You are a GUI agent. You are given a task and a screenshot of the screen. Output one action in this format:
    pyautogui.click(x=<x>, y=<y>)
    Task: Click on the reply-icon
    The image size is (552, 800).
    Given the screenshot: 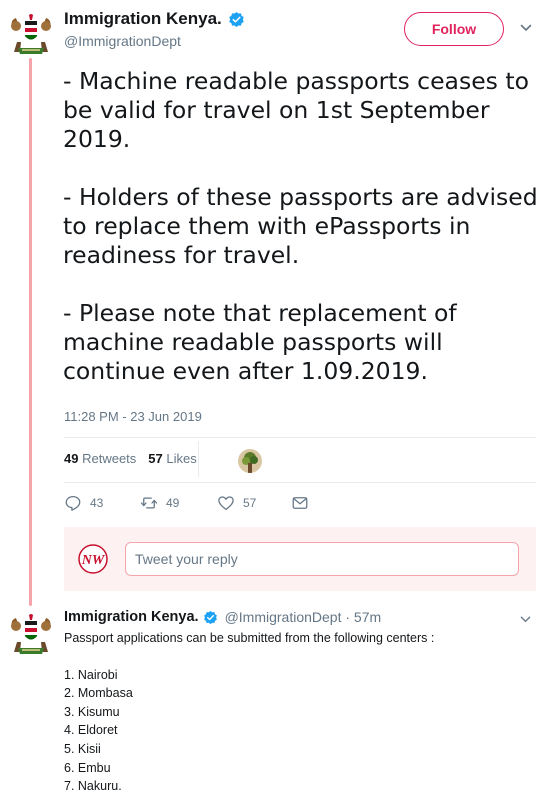 What is the action you would take?
    pyautogui.click(x=73, y=503)
    